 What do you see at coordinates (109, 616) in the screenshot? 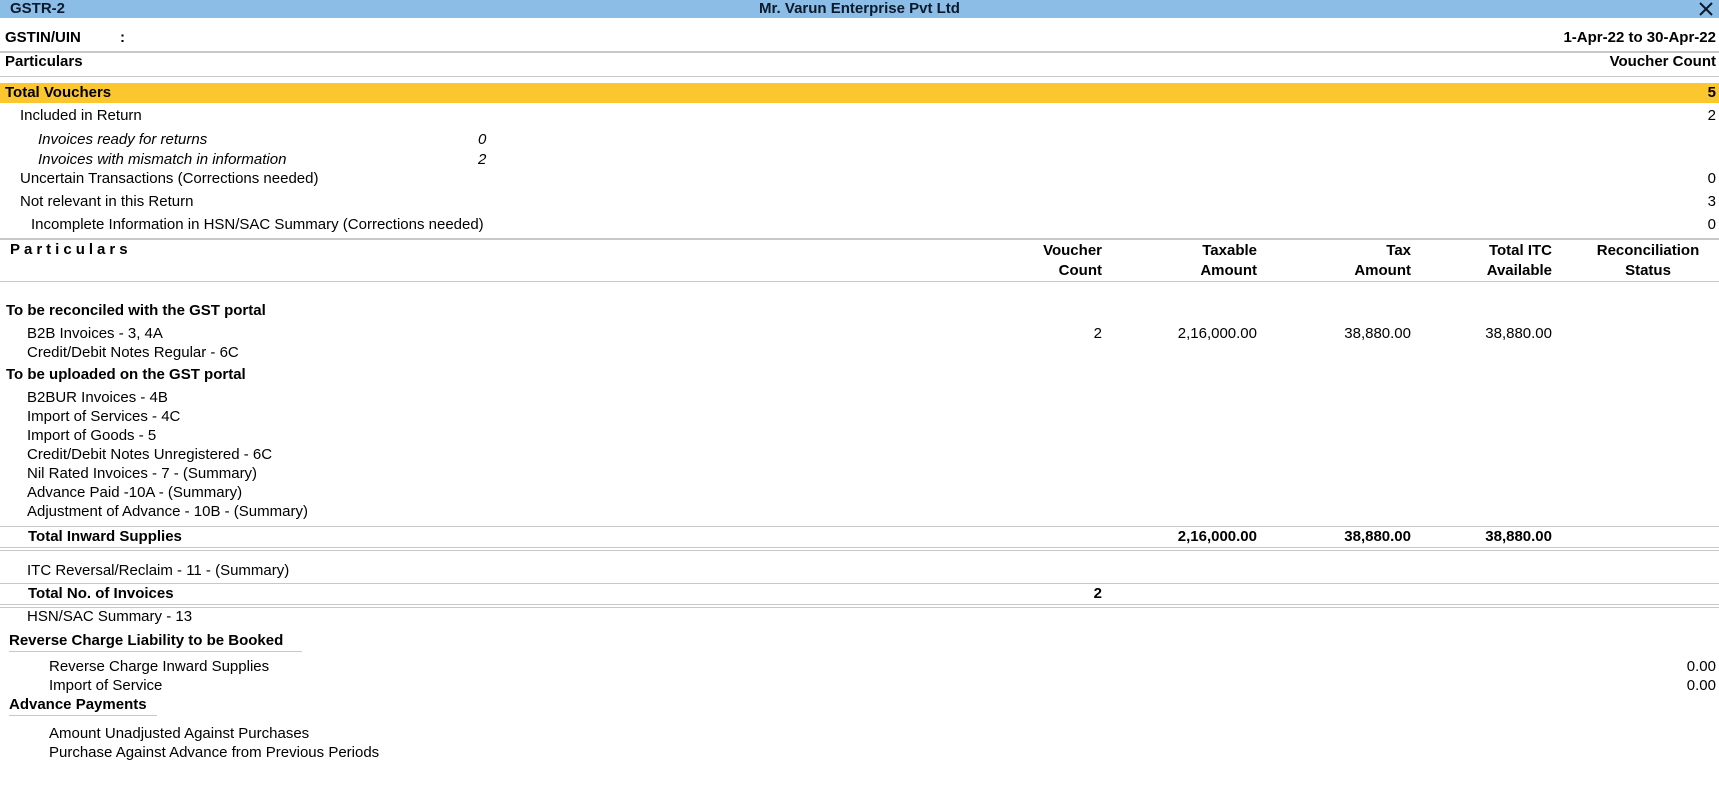
I see `hsn-summary-label: HSN/SAC Summary - 13` at bounding box center [109, 616].